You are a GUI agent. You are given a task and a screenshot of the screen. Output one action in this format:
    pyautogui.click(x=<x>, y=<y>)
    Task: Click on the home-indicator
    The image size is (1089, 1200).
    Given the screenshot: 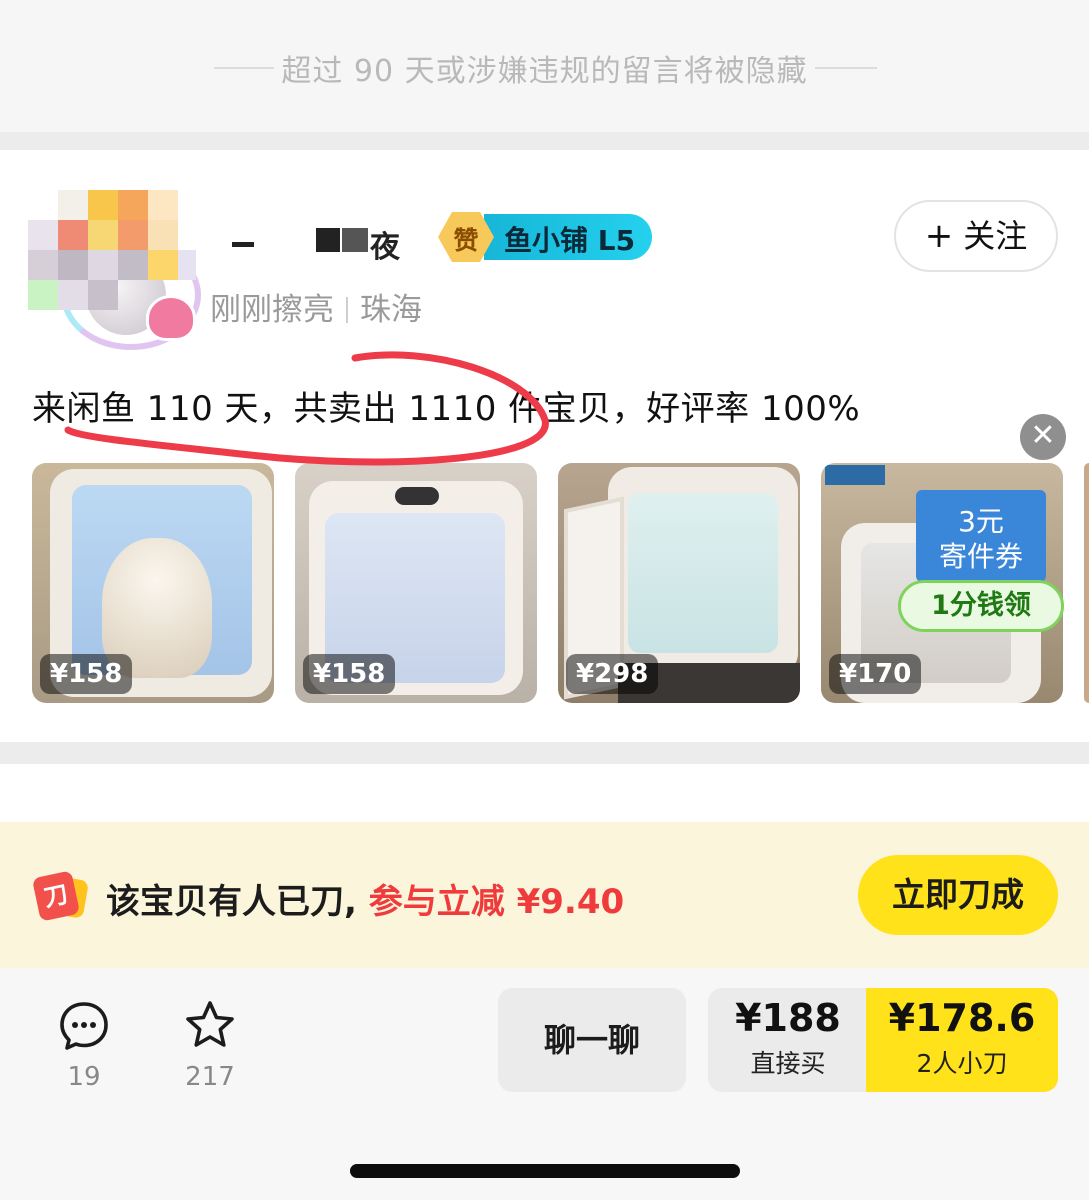 What is the action you would take?
    pyautogui.click(x=545, y=1171)
    